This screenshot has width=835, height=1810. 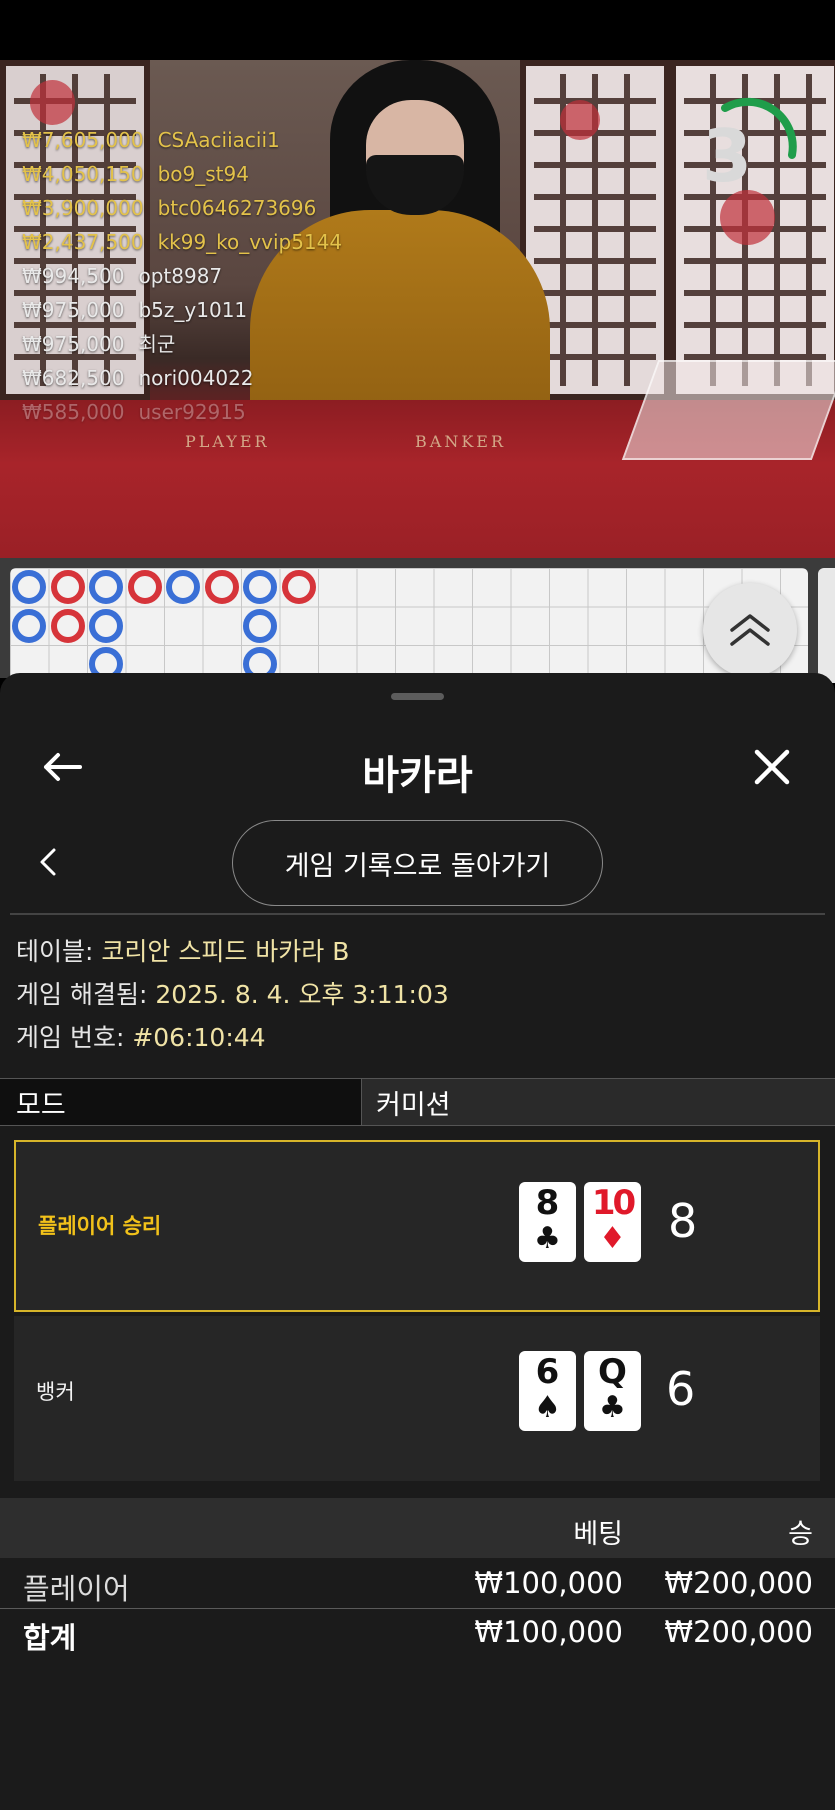 What do you see at coordinates (547, 1372) in the screenshot?
I see `card-rank: 6` at bounding box center [547, 1372].